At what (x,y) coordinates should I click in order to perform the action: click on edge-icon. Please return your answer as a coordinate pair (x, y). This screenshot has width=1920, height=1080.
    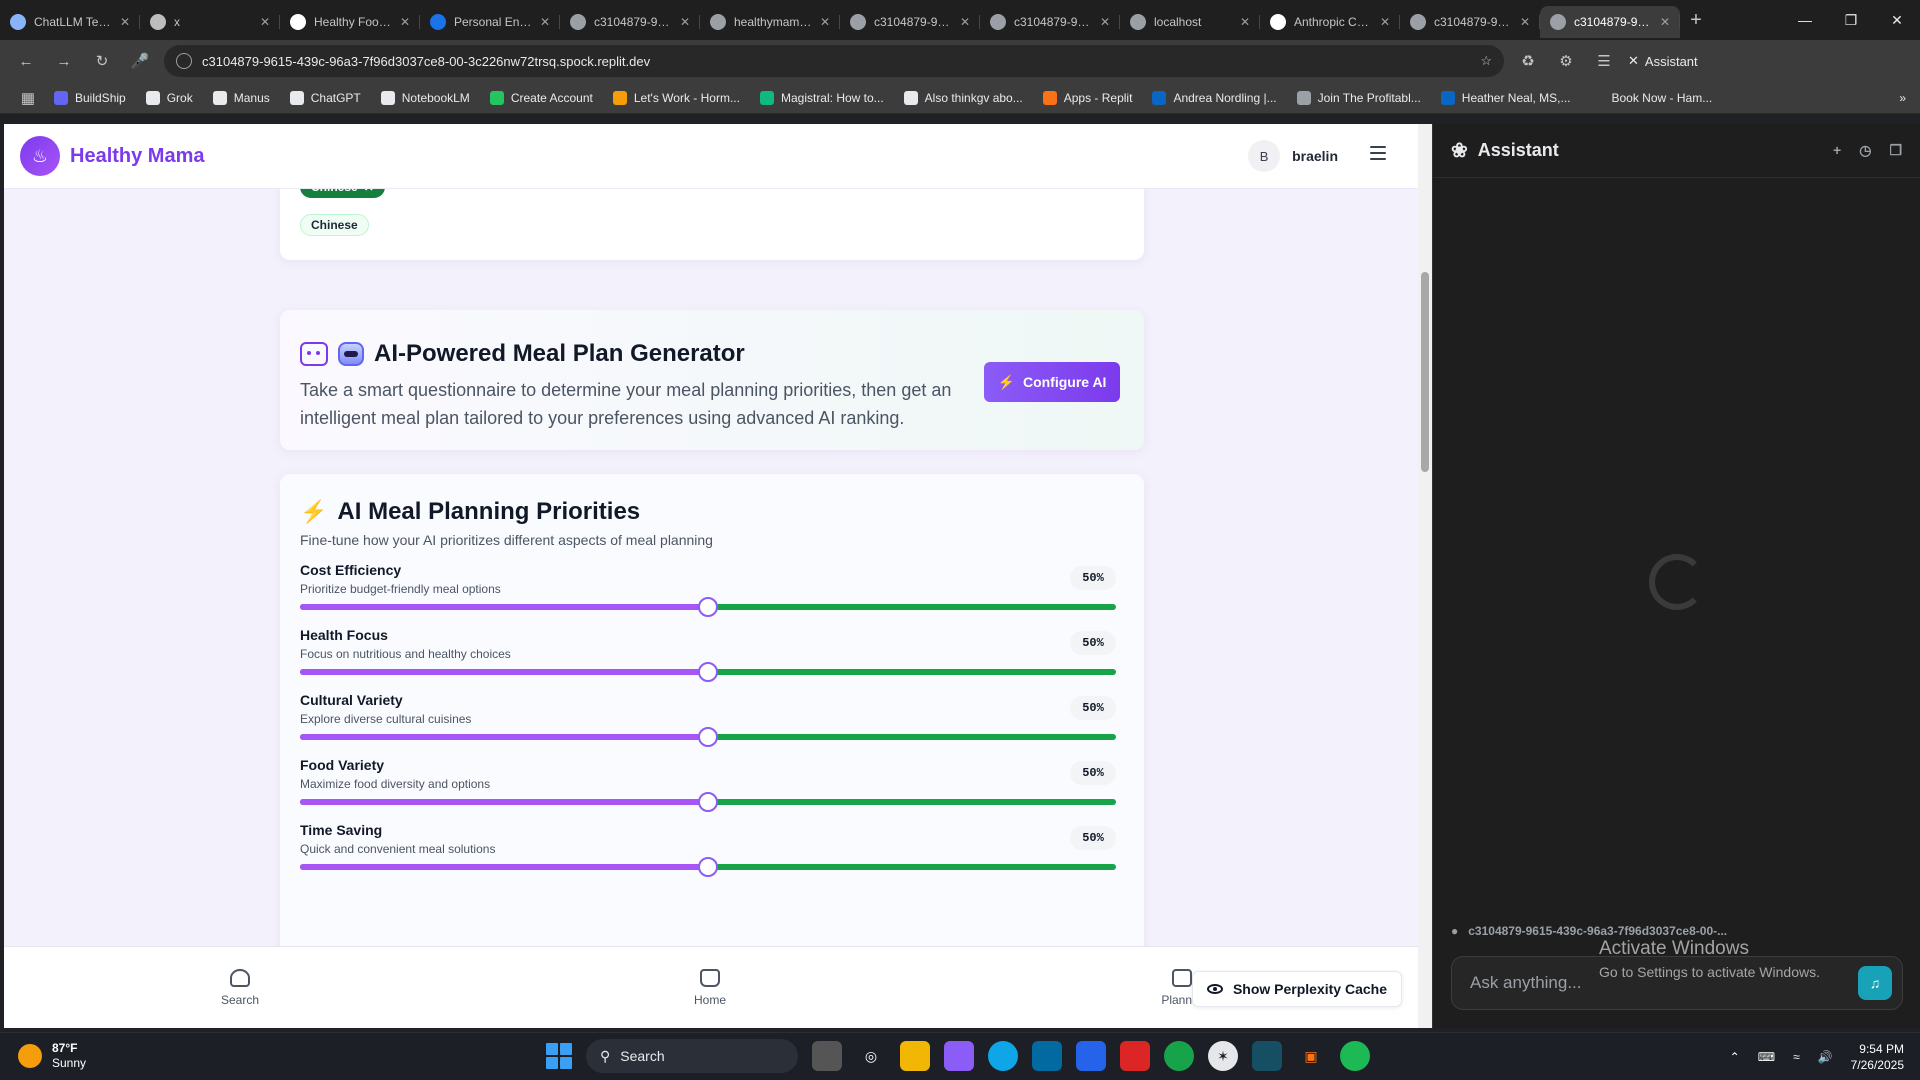
    Looking at the image, I should click on (1003, 1056).